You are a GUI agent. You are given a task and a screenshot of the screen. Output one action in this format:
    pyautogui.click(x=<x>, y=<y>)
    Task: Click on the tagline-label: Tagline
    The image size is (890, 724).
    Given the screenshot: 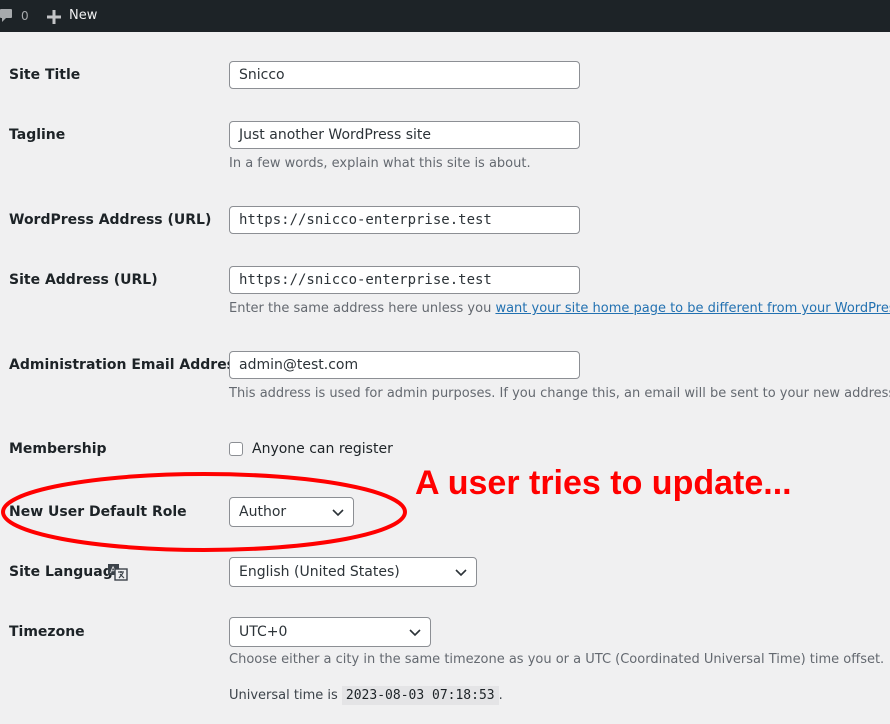 What is the action you would take?
    pyautogui.click(x=37, y=135)
    